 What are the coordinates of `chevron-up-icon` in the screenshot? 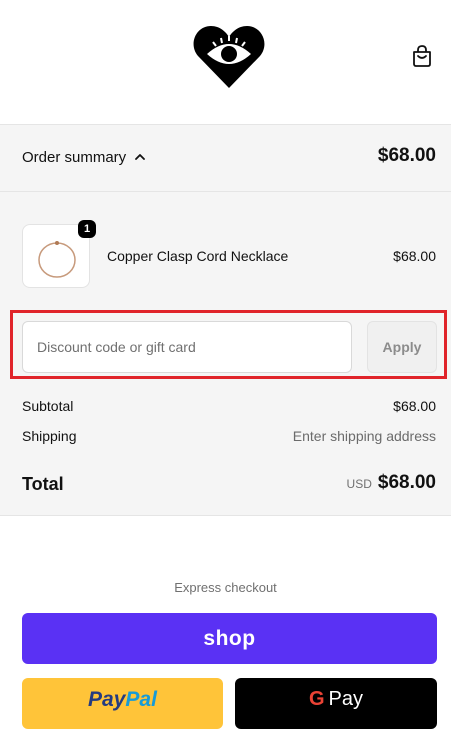 It's located at (140, 157).